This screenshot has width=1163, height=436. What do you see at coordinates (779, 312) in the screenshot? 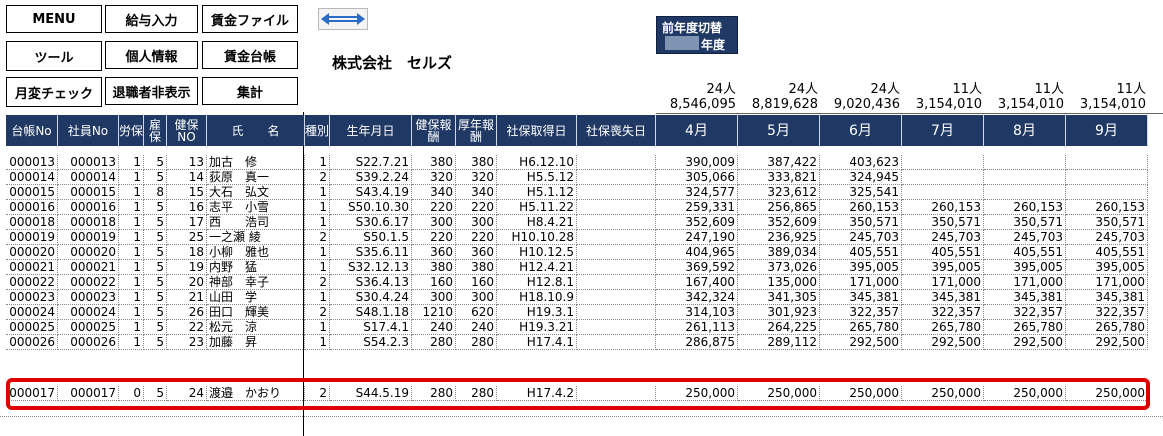
I see `table-cell: 301,923` at bounding box center [779, 312].